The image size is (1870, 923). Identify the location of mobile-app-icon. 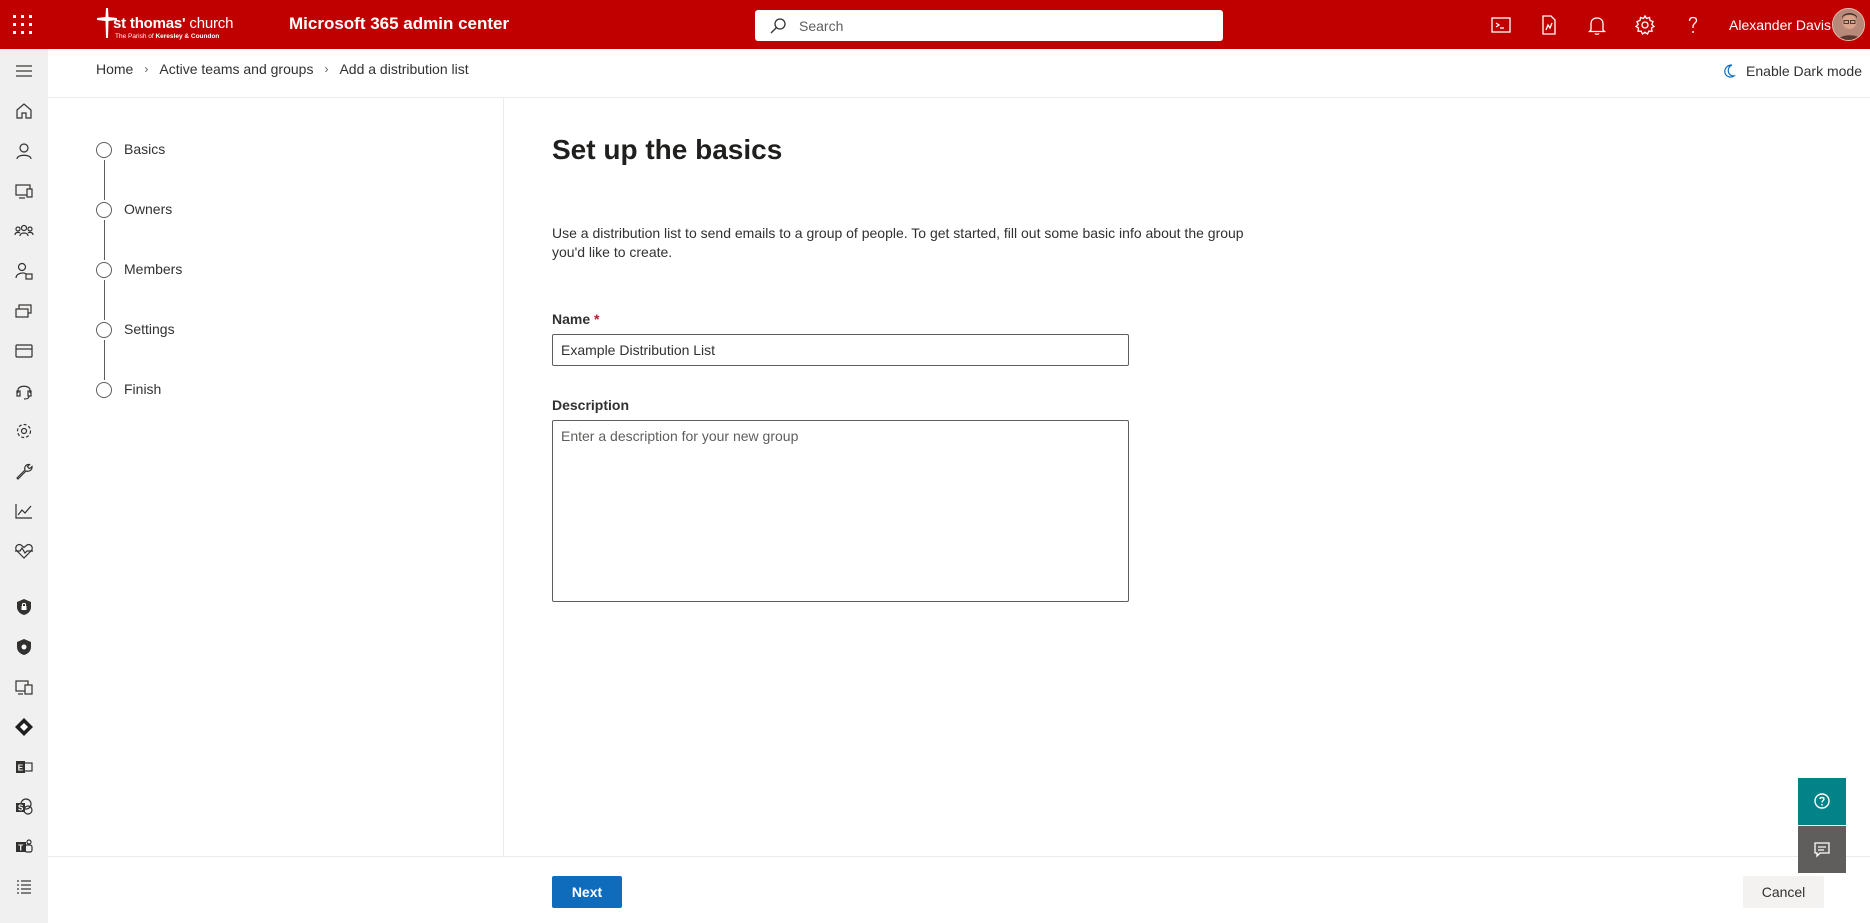
(1549, 25).